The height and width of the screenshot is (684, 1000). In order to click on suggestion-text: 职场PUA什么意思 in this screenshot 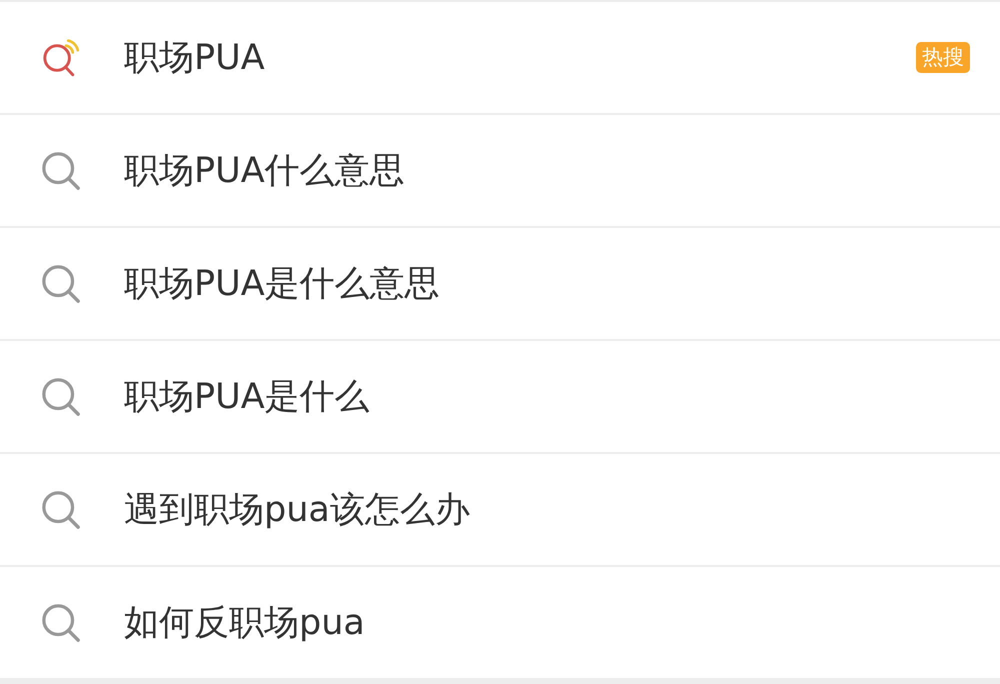, I will do `click(264, 171)`.